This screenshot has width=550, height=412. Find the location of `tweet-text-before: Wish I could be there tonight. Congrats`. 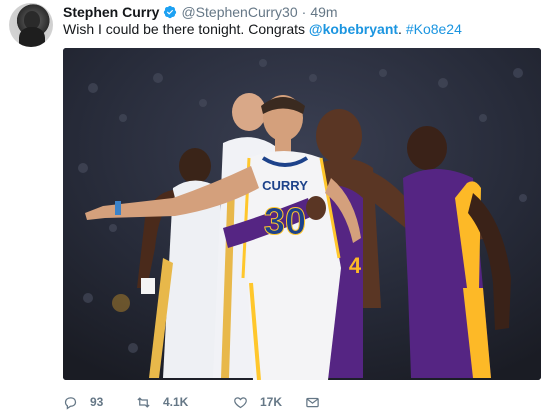

tweet-text-before: Wish I could be there tonight. Congrats is located at coordinates (186, 29).